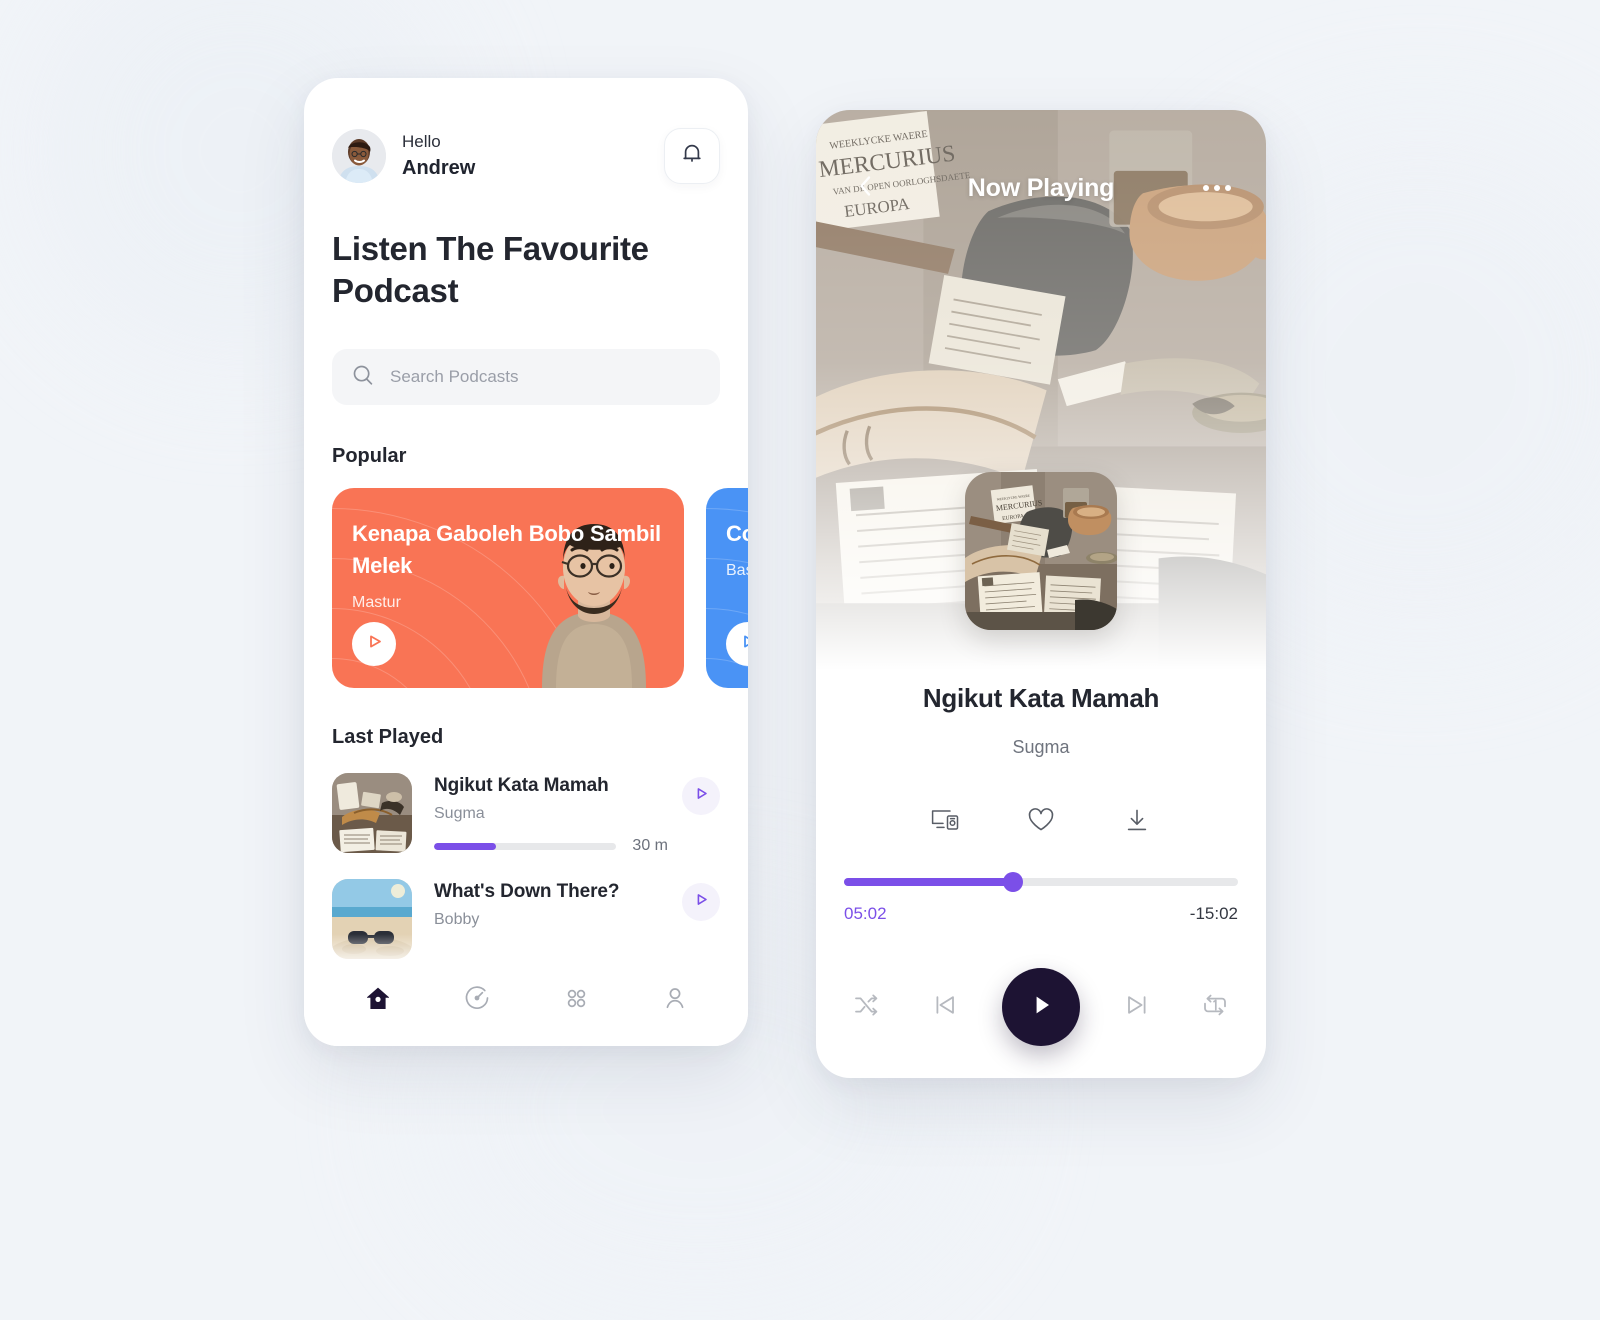  I want to click on back-button, so click(865, 188).